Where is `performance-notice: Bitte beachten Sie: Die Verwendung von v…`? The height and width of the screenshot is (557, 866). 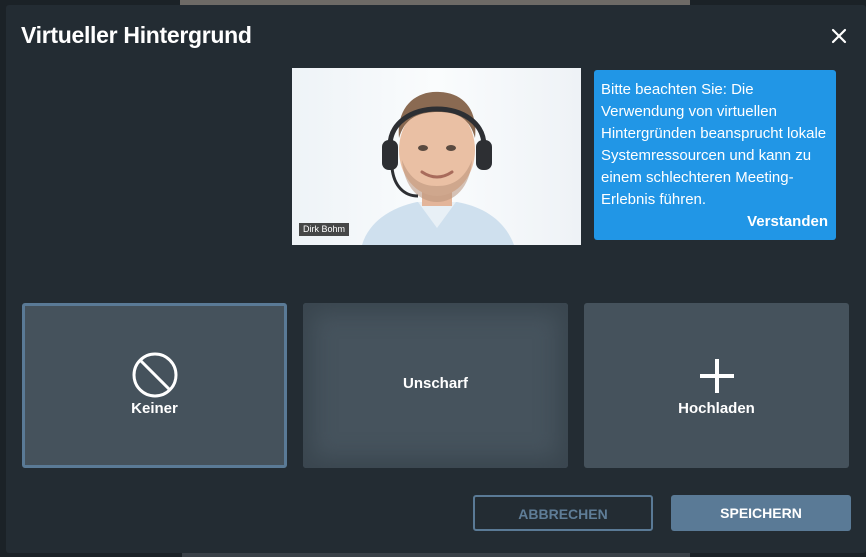
performance-notice: Bitte beachten Sie: Die Verwendung von v… is located at coordinates (715, 155).